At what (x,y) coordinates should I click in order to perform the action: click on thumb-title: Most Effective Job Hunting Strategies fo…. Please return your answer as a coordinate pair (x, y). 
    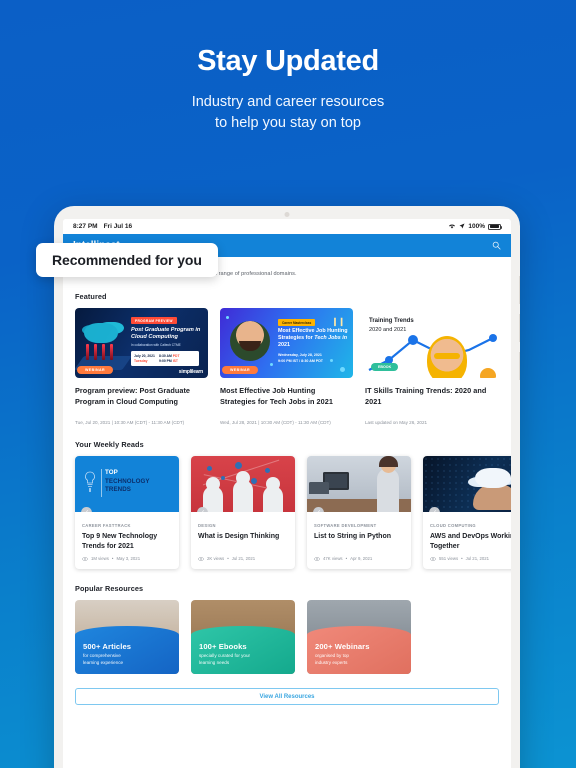
    Looking at the image, I should click on (313, 338).